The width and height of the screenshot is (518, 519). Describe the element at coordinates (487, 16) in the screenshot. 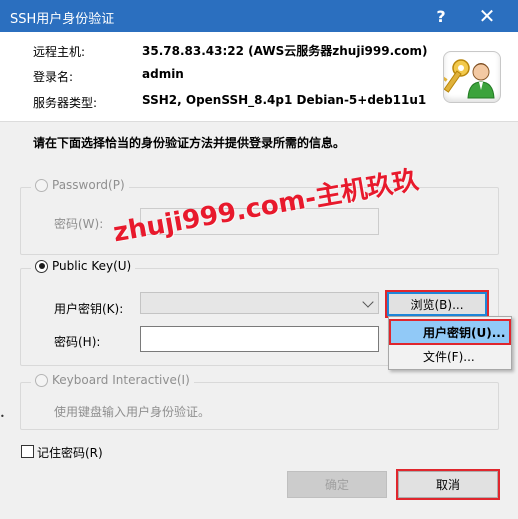

I see `close-button: ✕` at that location.